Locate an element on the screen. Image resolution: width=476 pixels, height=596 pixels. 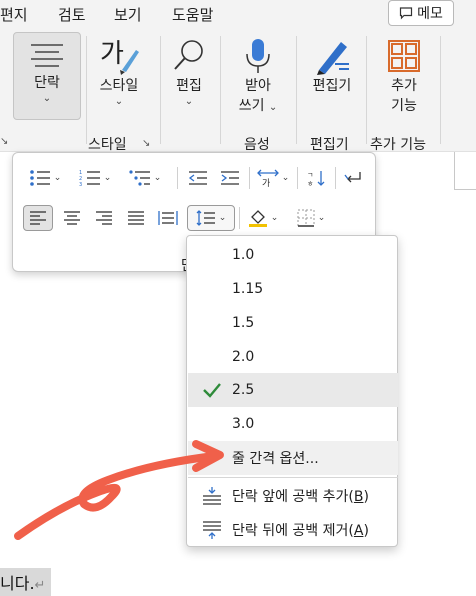
shading-button: ⌄ is located at coordinates (263, 218).